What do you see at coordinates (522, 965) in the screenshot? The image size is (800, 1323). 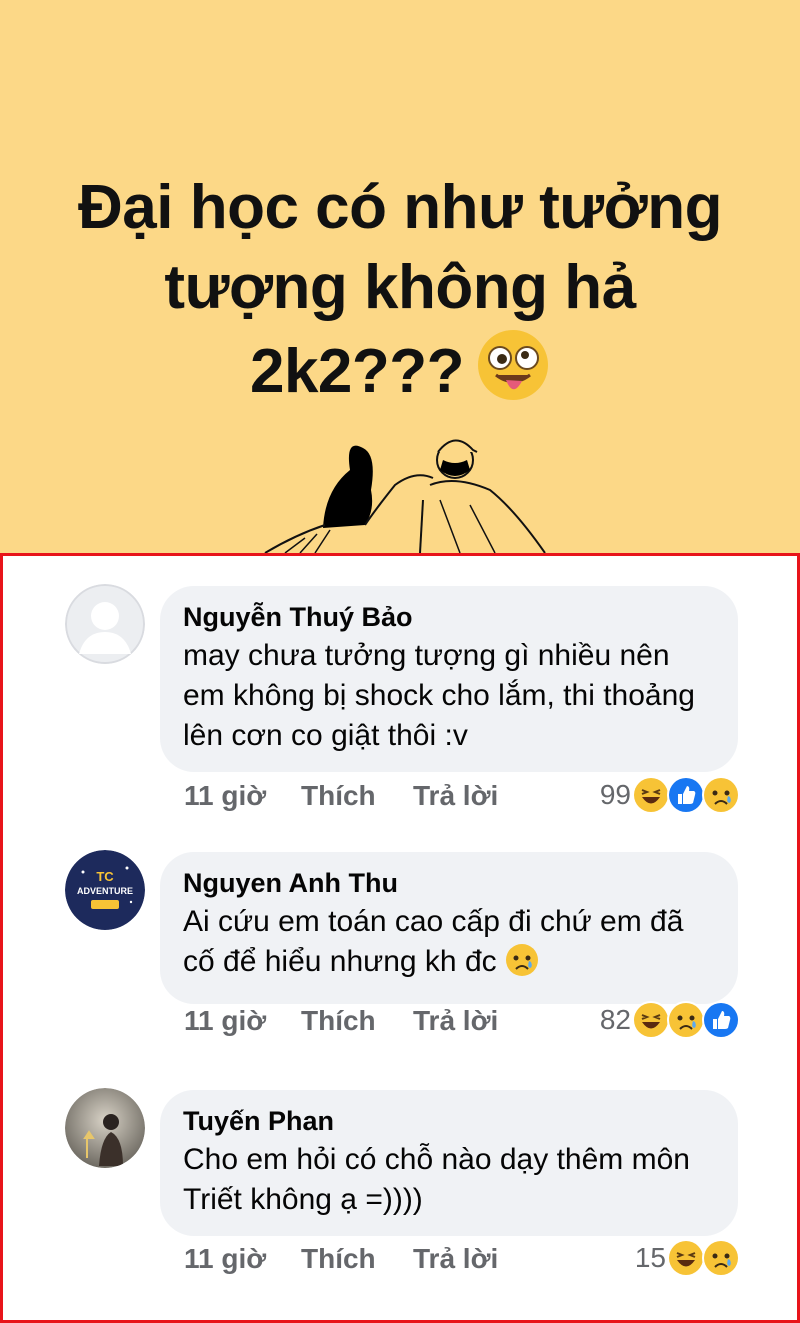 I see `crying-face-icon` at bounding box center [522, 965].